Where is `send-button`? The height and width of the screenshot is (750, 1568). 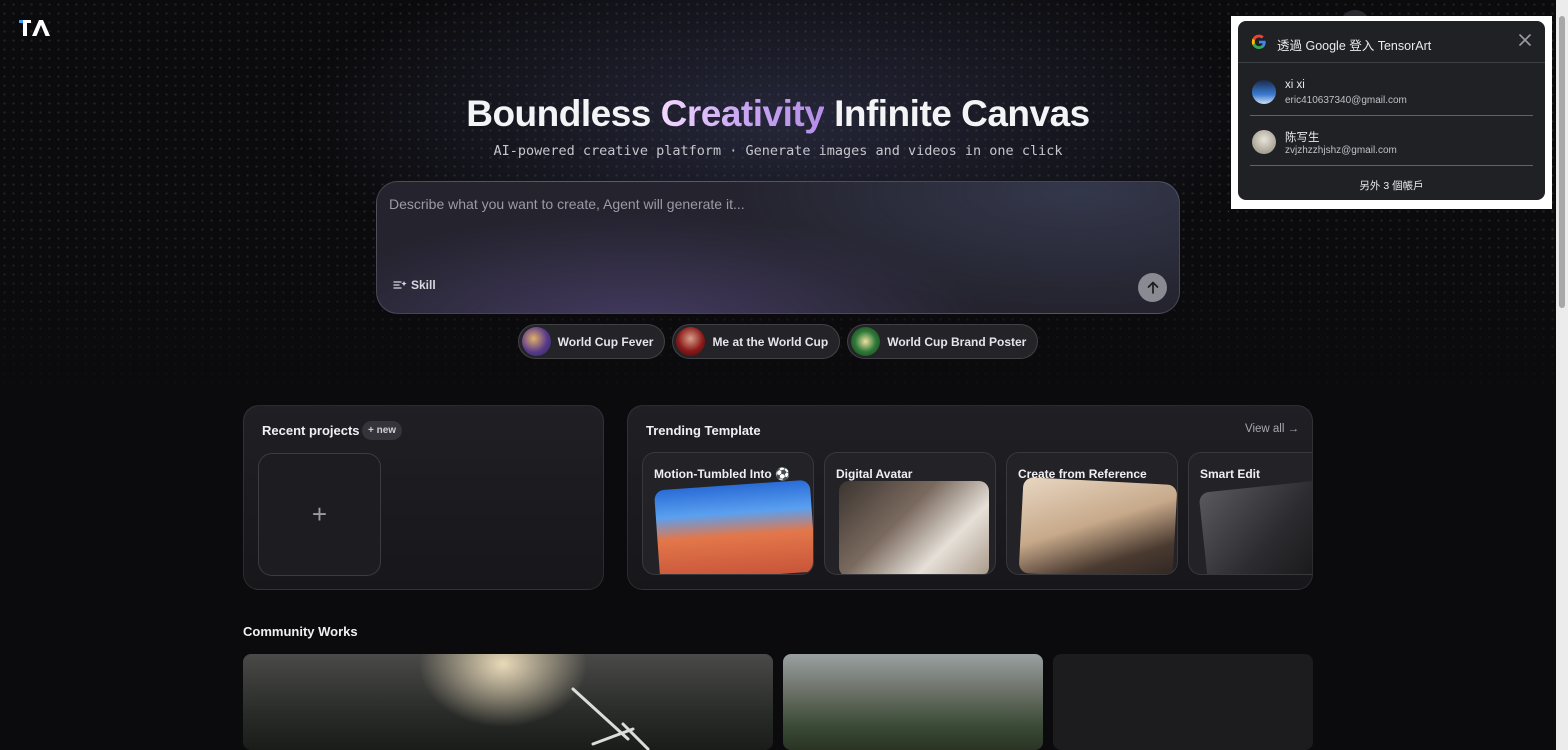 send-button is located at coordinates (1152, 287).